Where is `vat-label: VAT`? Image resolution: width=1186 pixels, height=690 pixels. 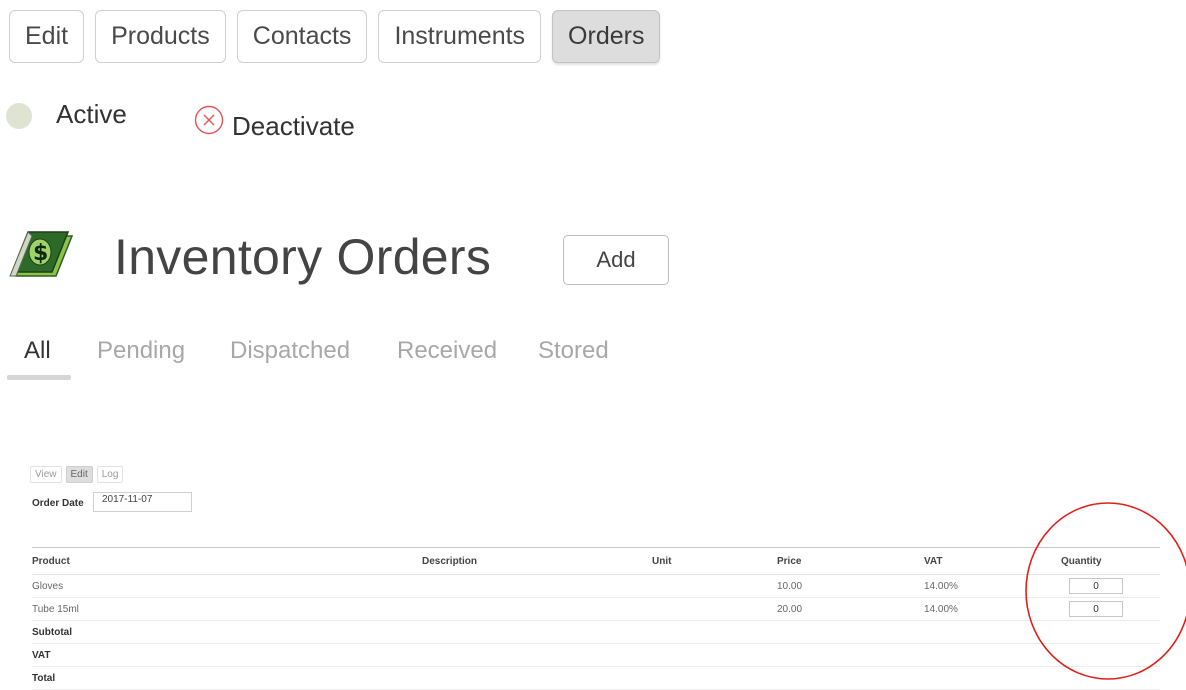
vat-label: VAT is located at coordinates (596, 655).